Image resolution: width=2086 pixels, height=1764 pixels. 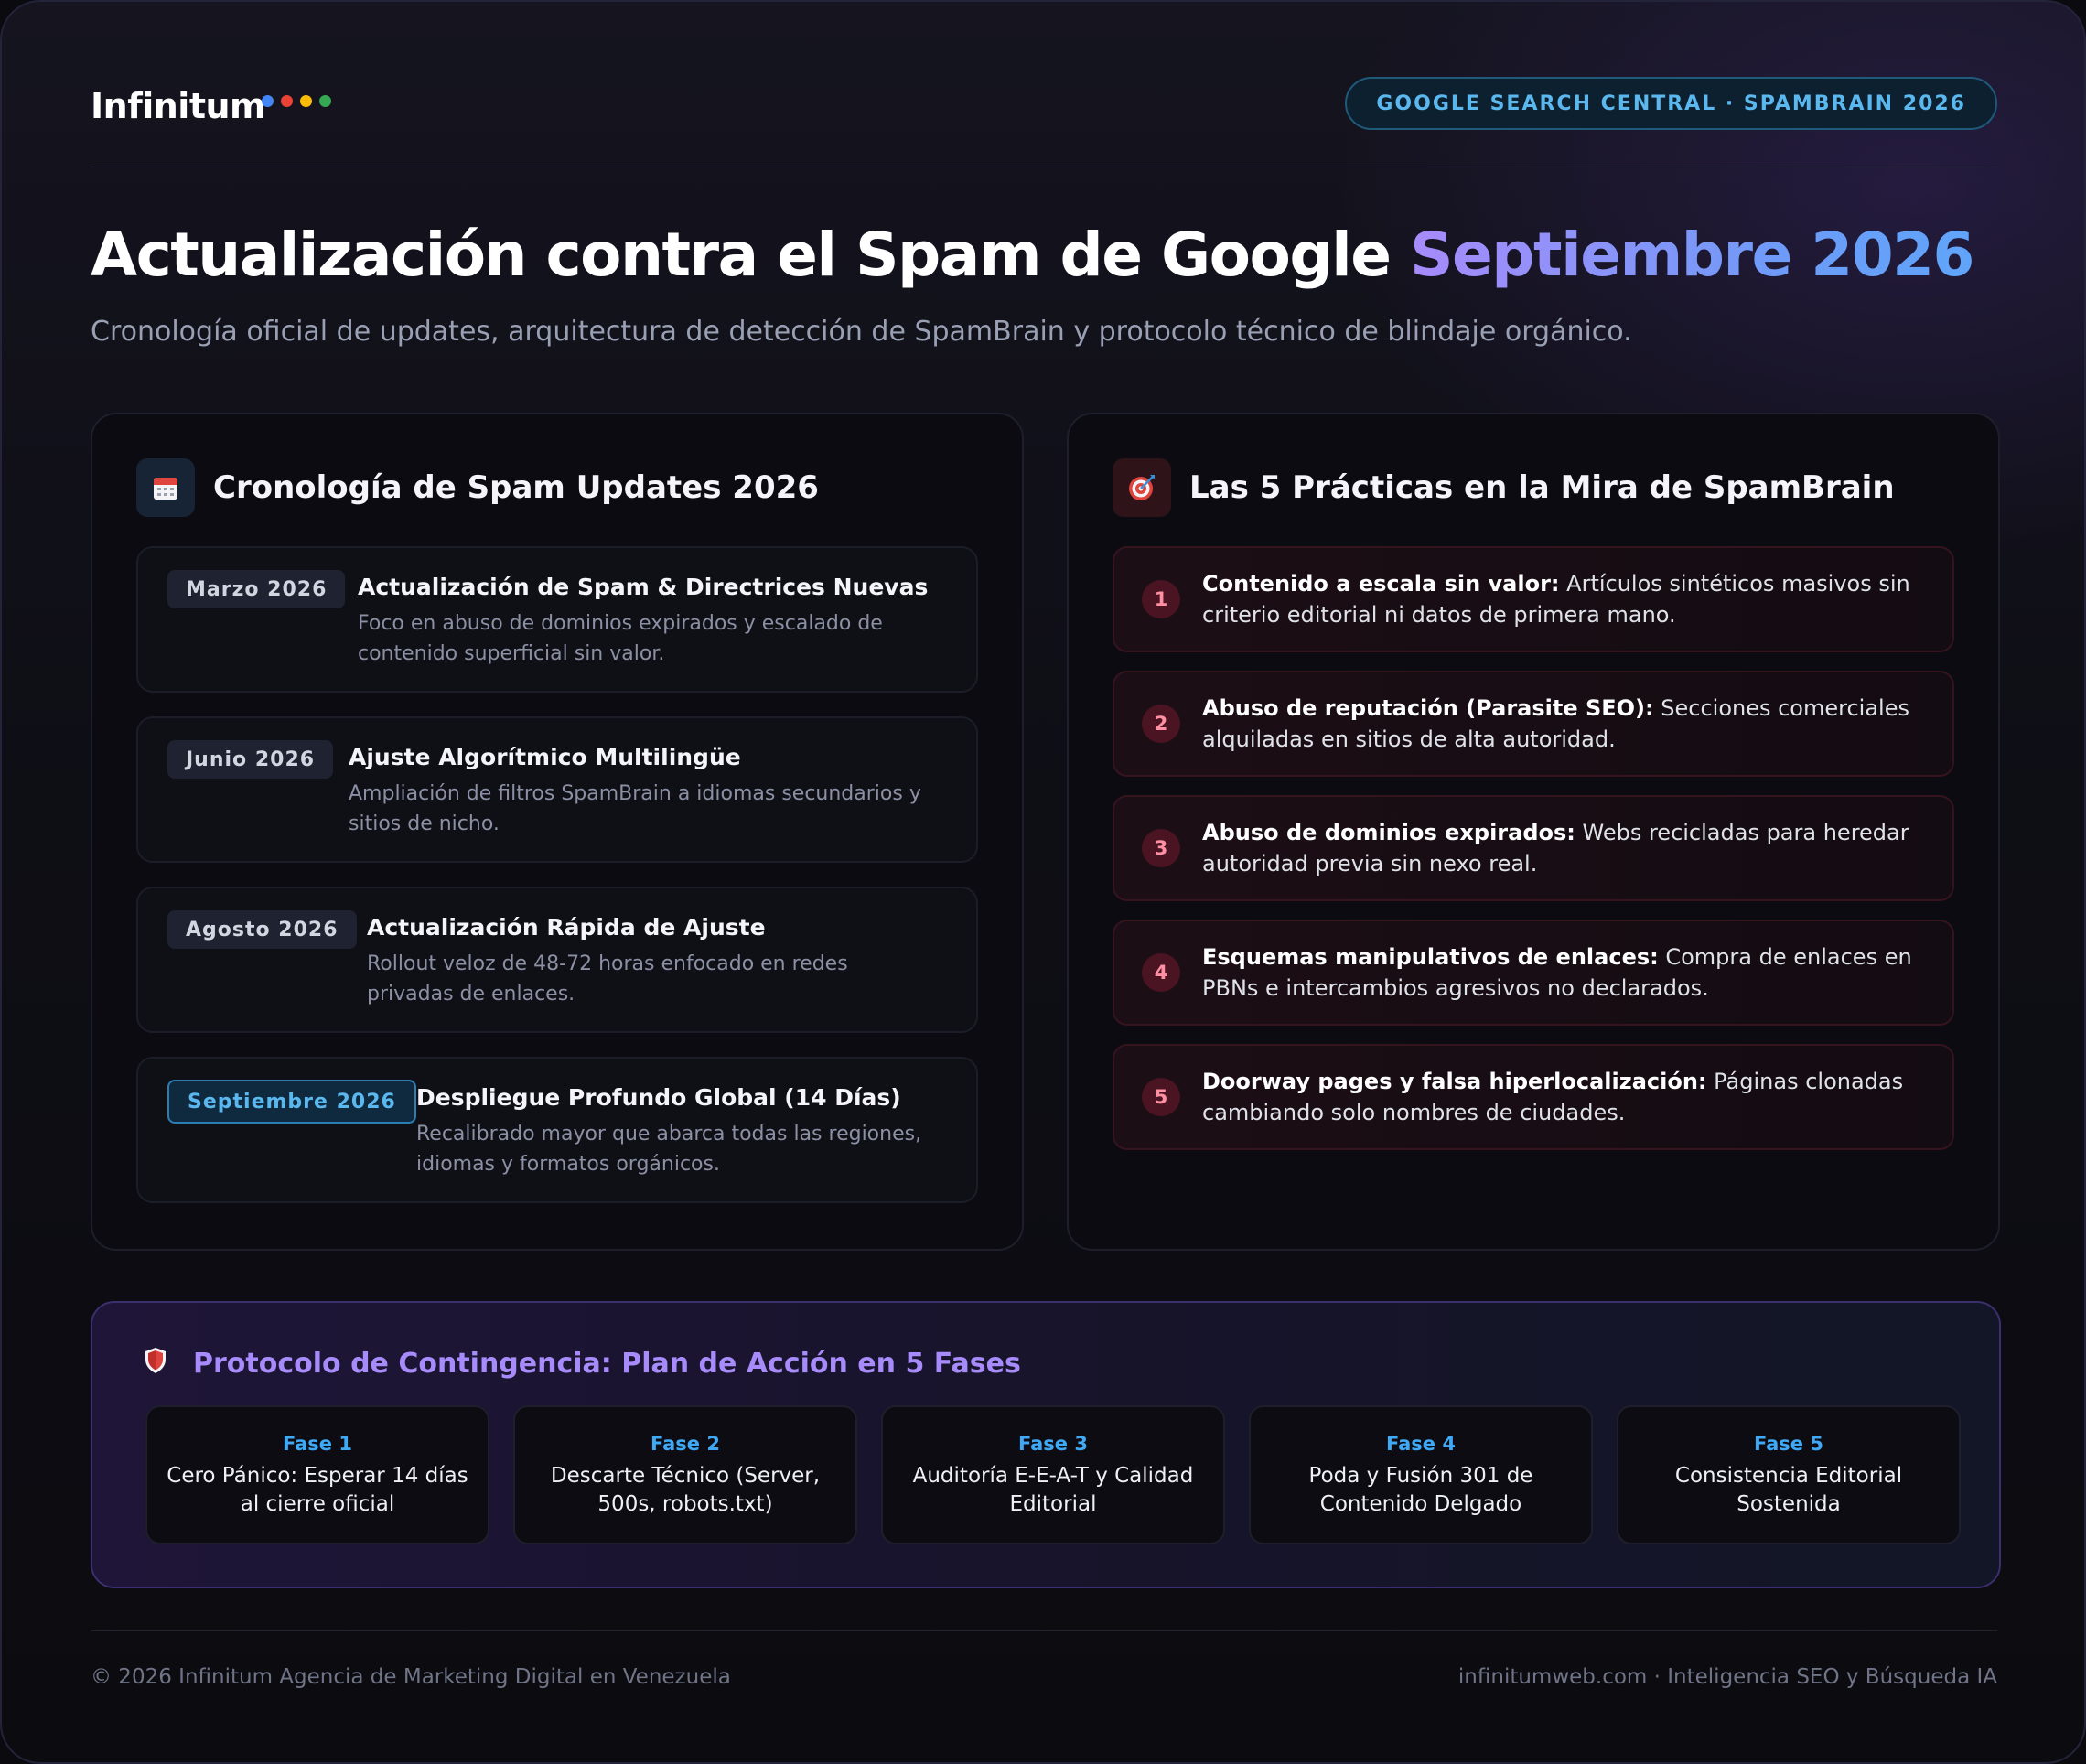 I want to click on source-badge: GOOGLE SEARCH CENTRAL · SPAMBRAIN 2026, so click(x=1671, y=103).